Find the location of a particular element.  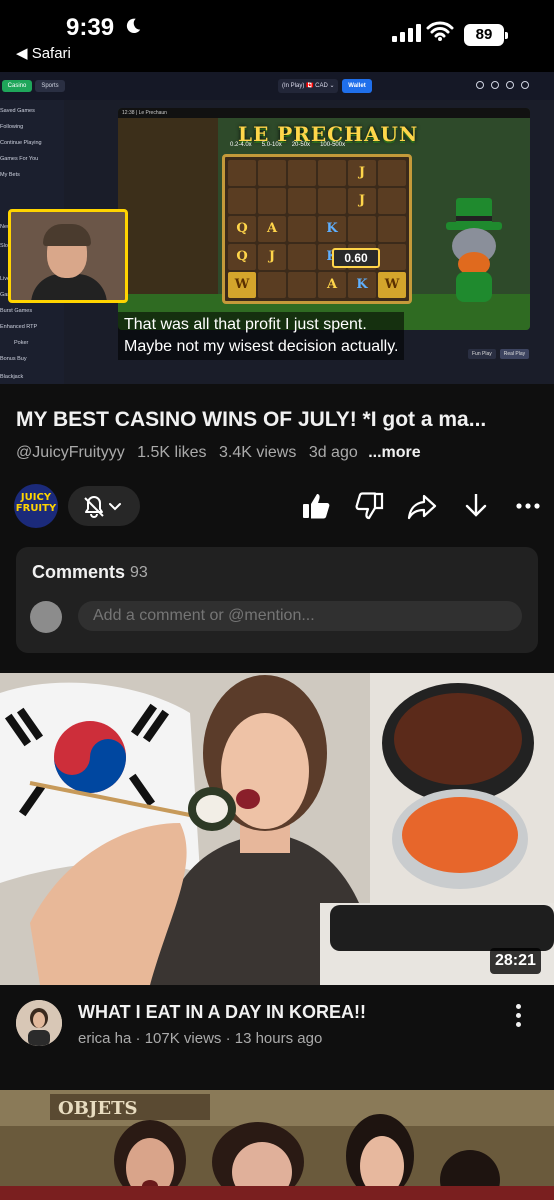

payout-tier: 100-500x is located at coordinates (333, 145).